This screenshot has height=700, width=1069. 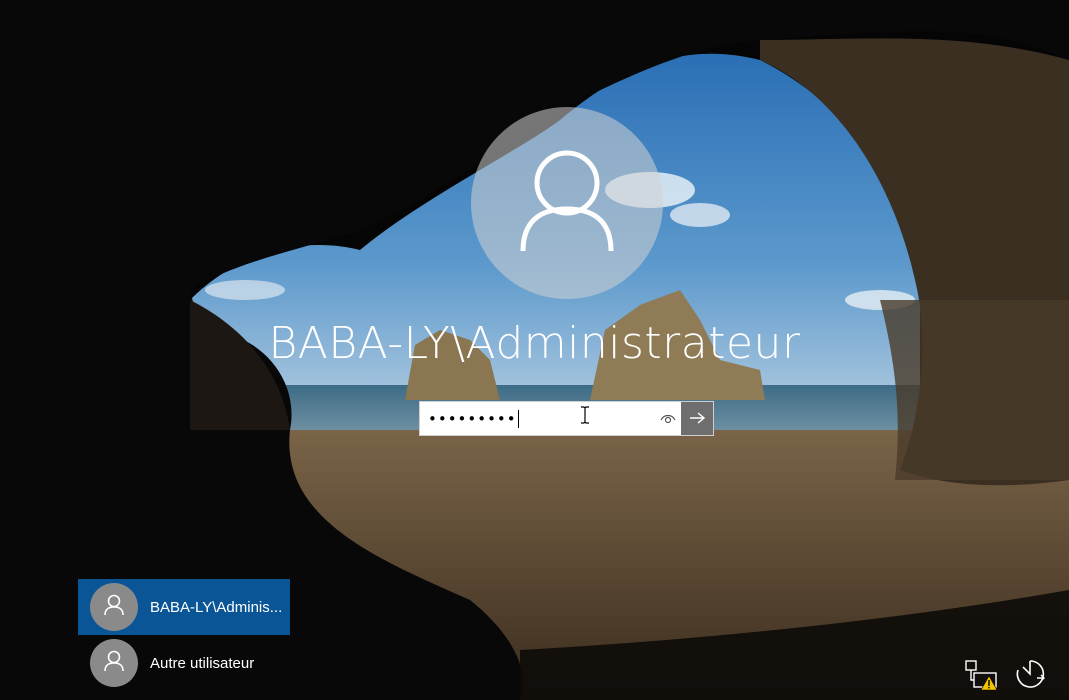 I want to click on username-heading: BABA-LY\Administrateur, so click(x=534, y=343).